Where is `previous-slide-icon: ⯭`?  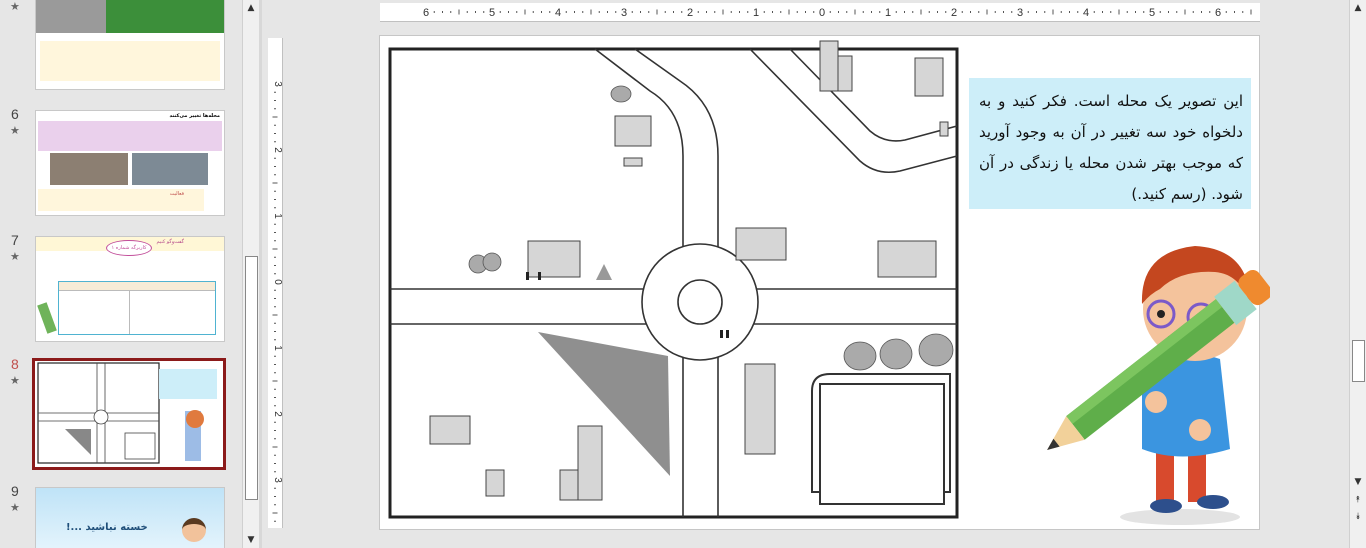 previous-slide-icon: ⯭ is located at coordinates (1358, 500).